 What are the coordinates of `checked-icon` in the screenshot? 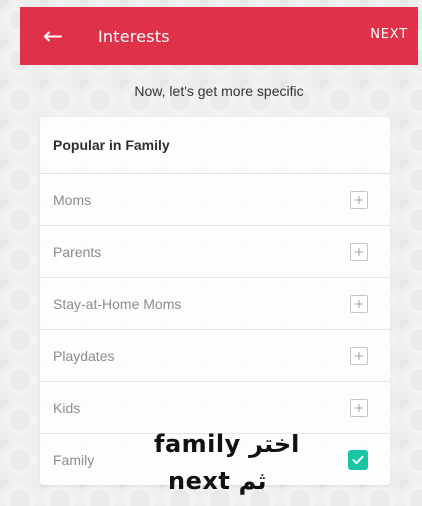 It's located at (358, 459).